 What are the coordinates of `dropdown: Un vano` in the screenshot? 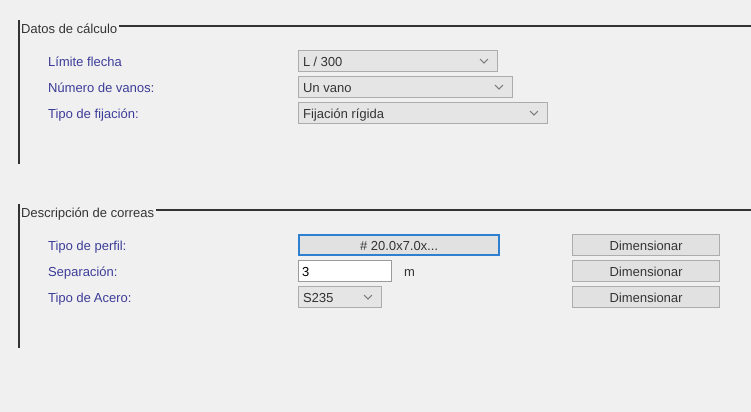 It's located at (405, 87).